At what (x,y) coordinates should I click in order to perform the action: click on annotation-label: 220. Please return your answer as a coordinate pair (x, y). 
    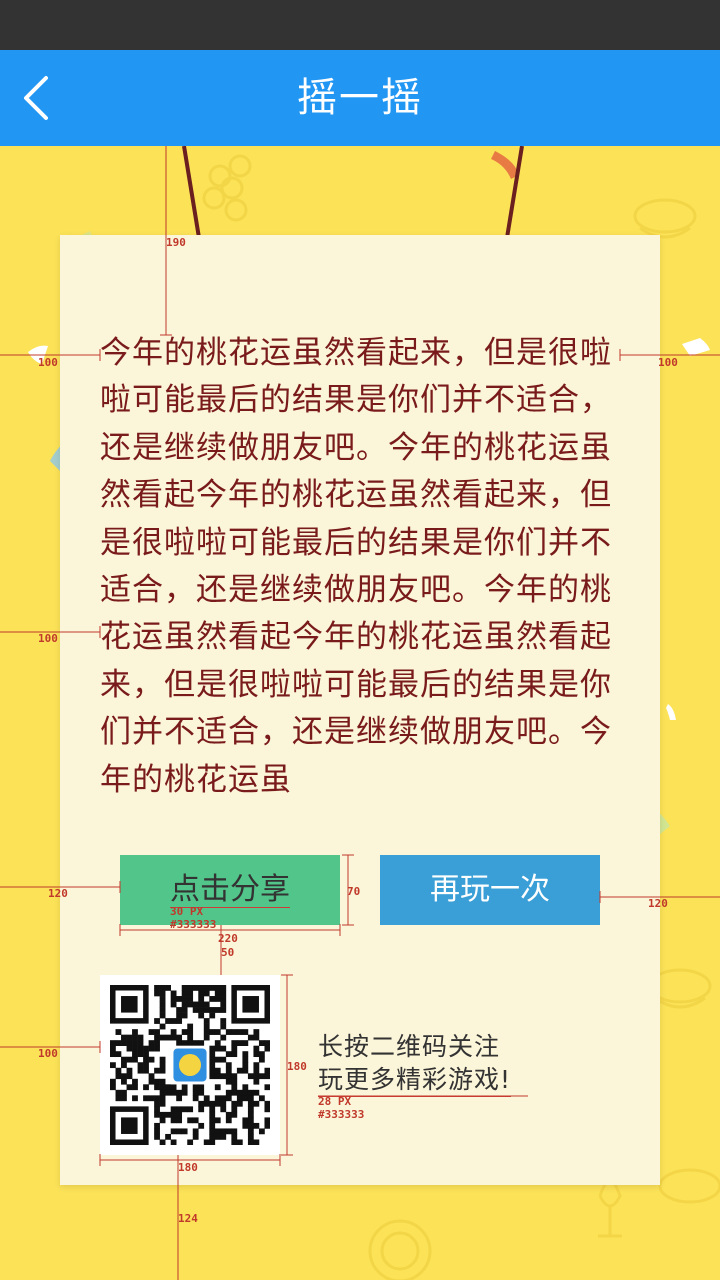
    Looking at the image, I should click on (228, 938).